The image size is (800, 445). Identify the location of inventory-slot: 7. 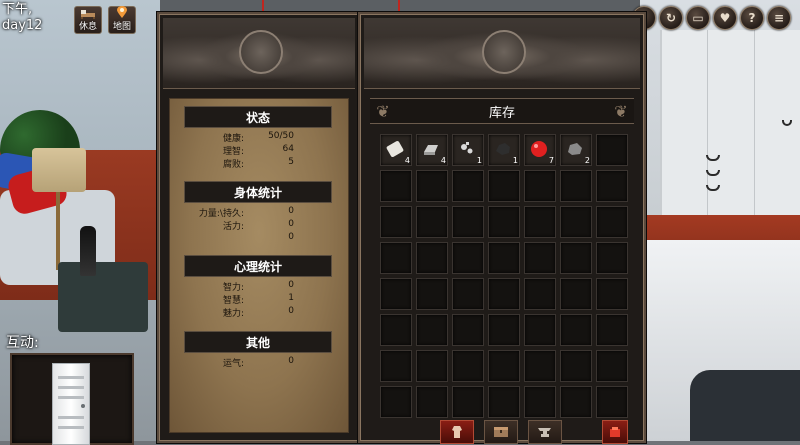
(540, 150).